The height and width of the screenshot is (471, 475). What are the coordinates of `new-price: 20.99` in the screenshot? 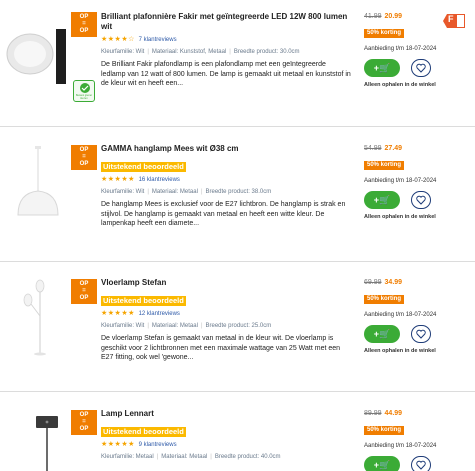 It's located at (393, 16).